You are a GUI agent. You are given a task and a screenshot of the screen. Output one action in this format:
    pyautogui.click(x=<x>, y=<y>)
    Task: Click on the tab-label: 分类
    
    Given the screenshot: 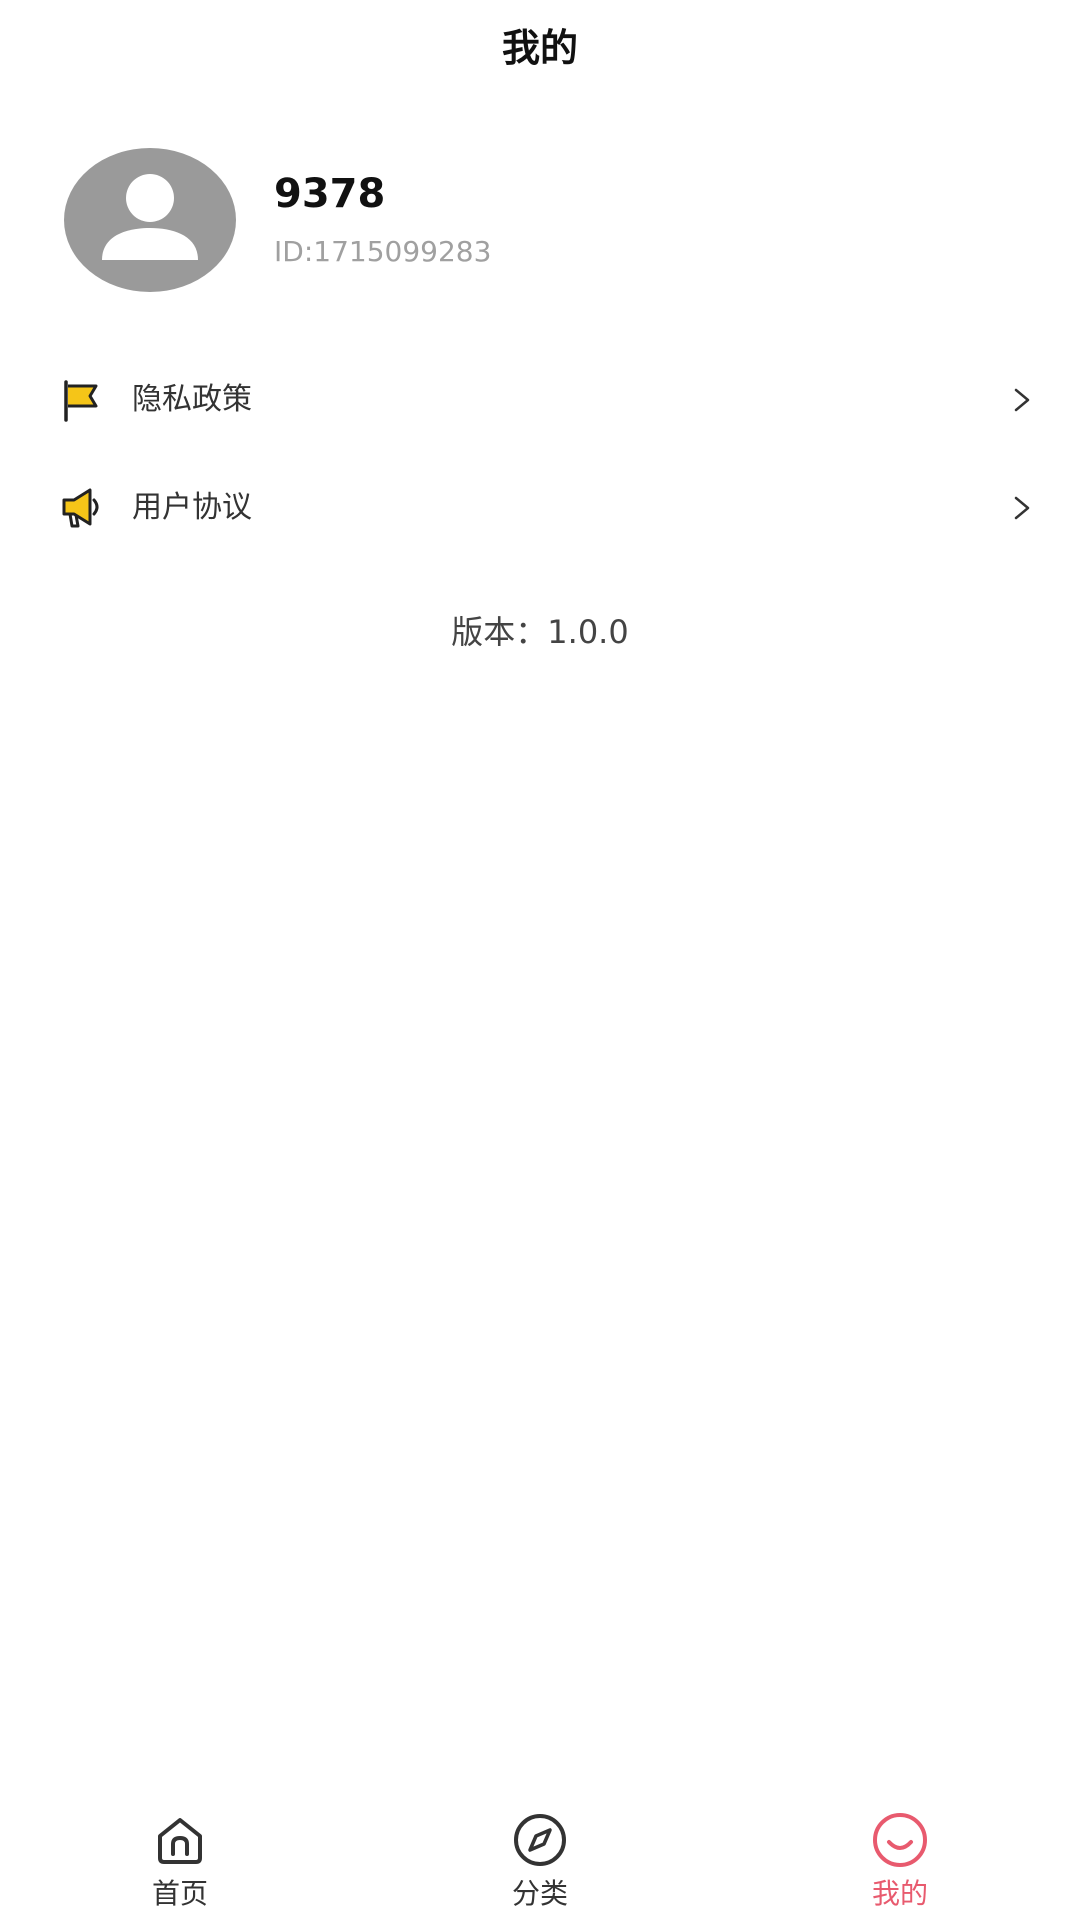 What is the action you would take?
    pyautogui.click(x=539, y=1893)
    